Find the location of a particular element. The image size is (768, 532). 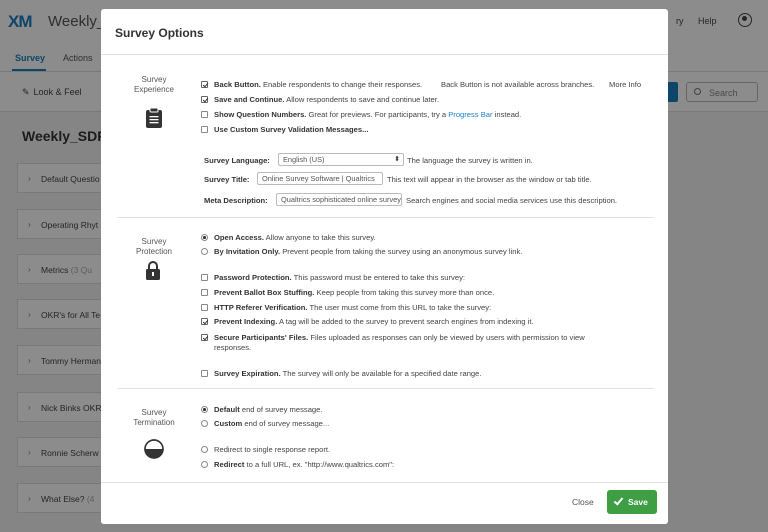

custom-end-message-radio is located at coordinates (204, 423).